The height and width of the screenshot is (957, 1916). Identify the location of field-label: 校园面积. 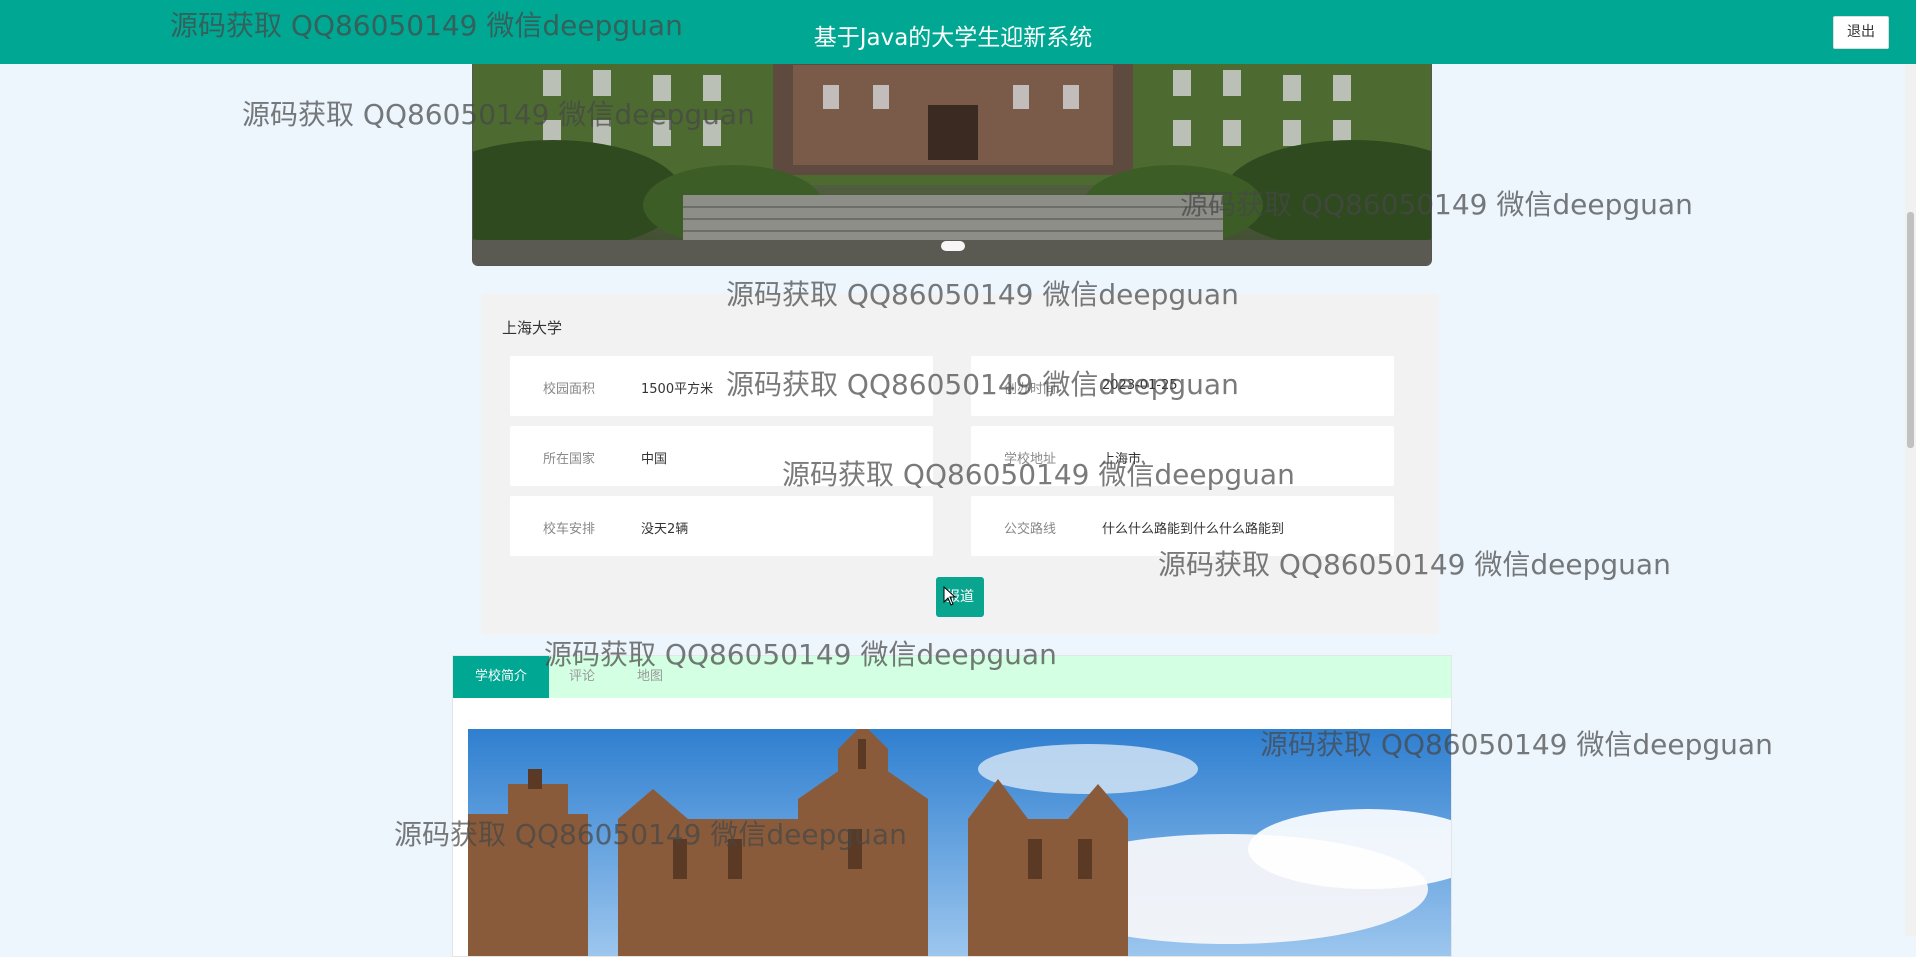
(569, 389).